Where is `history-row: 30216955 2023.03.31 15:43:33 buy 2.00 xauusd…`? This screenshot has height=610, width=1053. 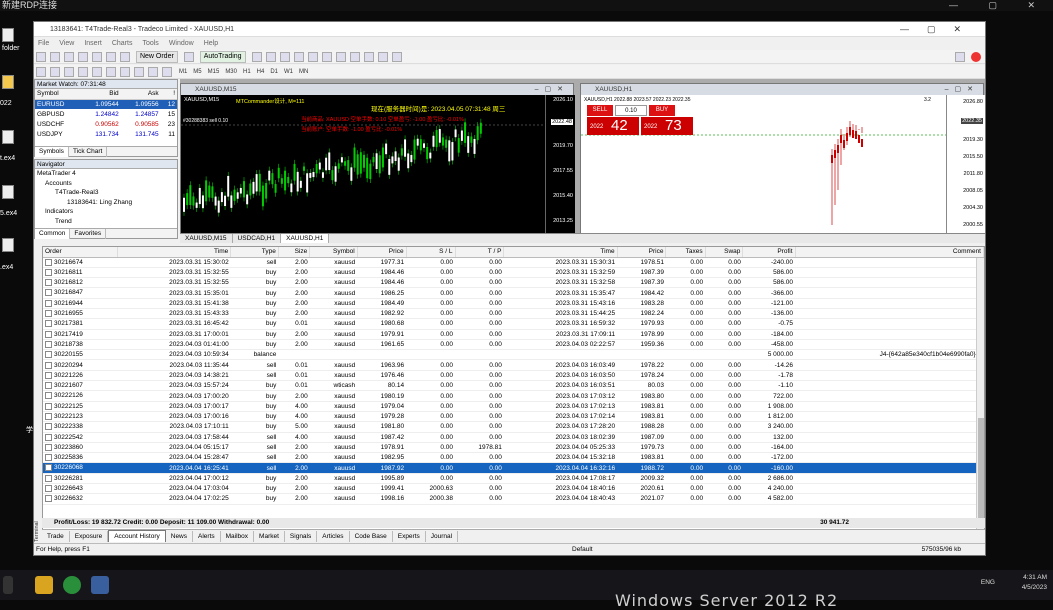
history-row: 30216955 2023.03.31 15:43:33 buy 2.00 xauusd… is located at coordinates (513, 314).